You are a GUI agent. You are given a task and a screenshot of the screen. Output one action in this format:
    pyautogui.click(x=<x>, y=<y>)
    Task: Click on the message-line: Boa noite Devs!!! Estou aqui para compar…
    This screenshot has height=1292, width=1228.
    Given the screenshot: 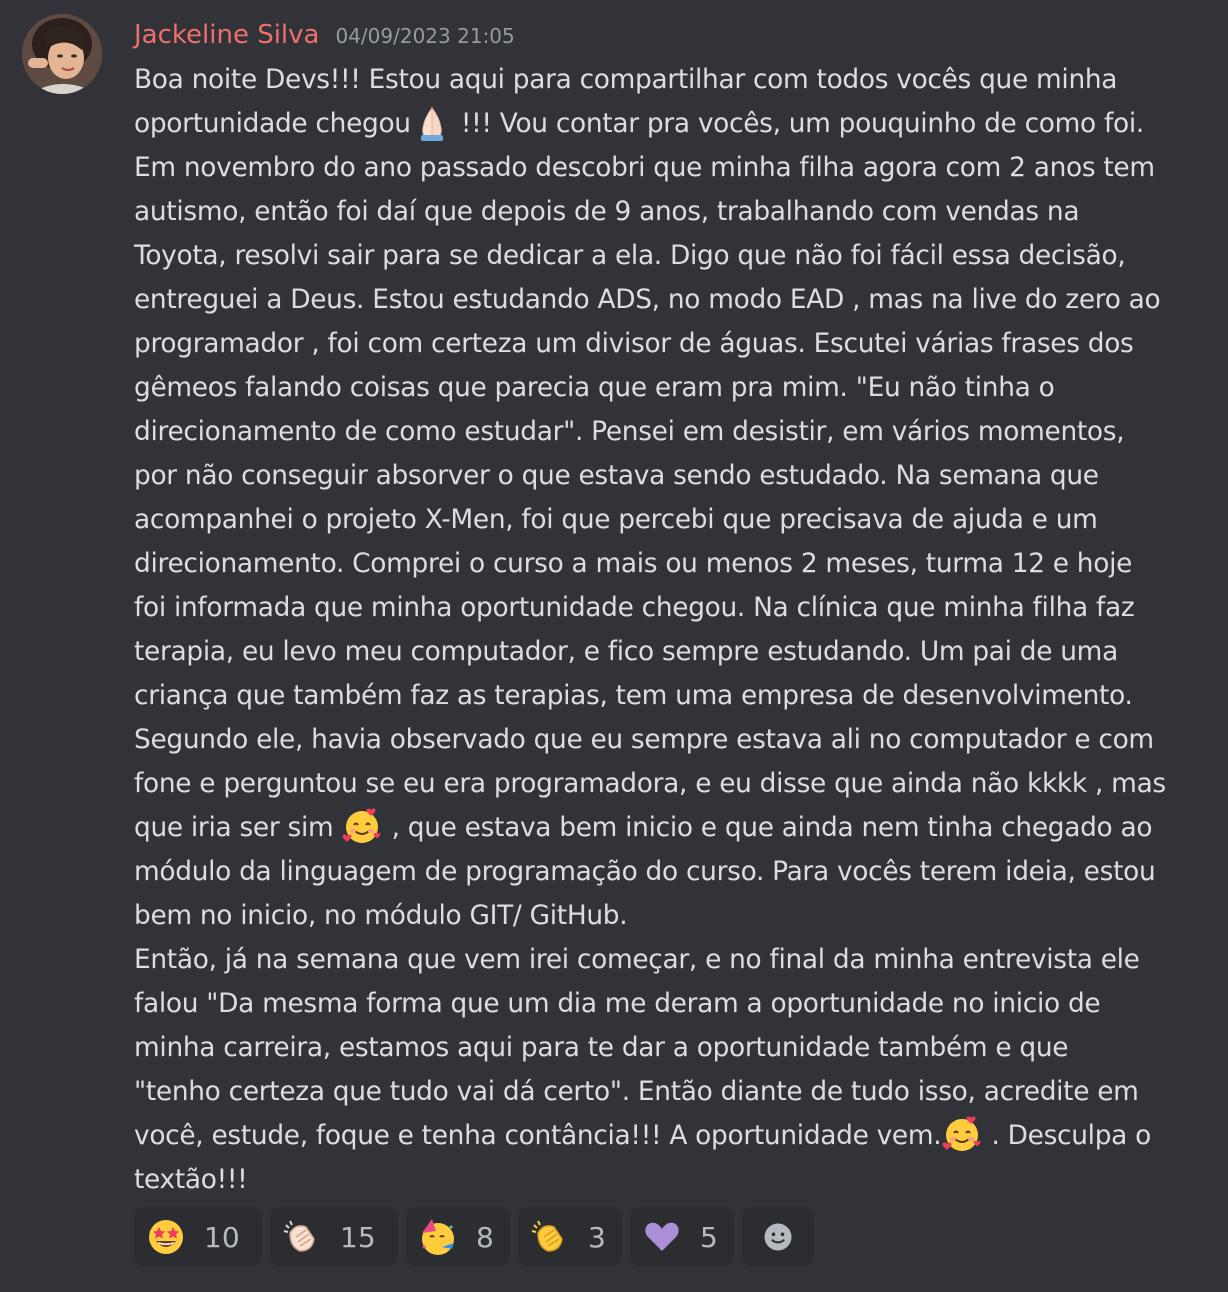 What is the action you would take?
    pyautogui.click(x=626, y=79)
    